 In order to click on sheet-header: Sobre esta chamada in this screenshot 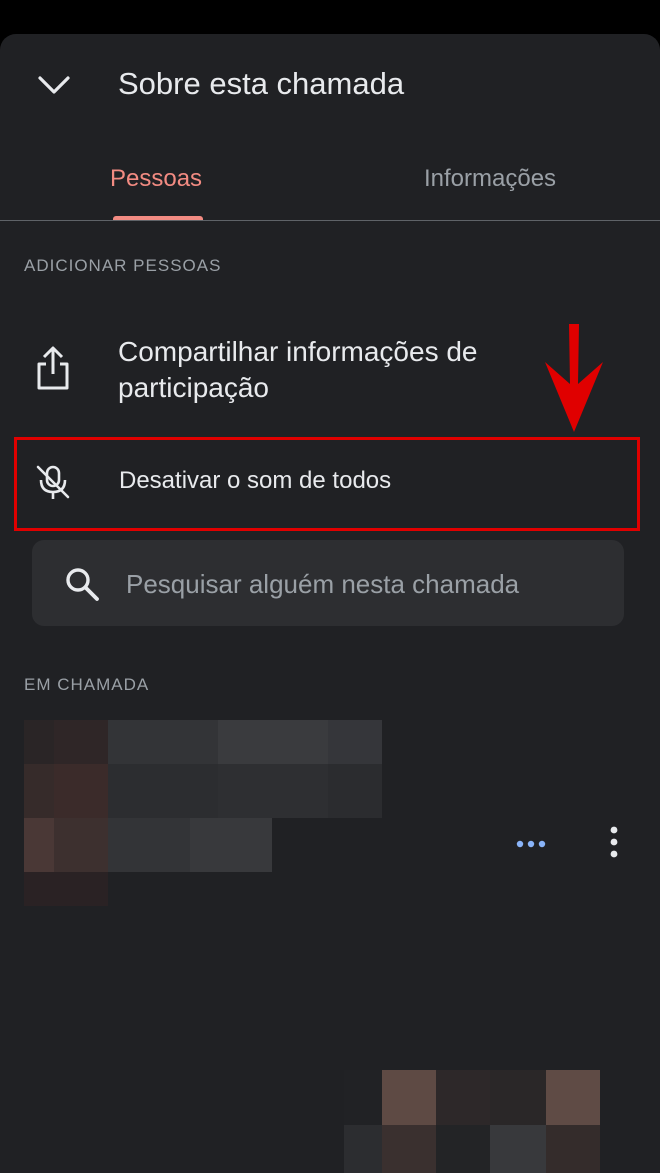, I will do `click(330, 84)`.